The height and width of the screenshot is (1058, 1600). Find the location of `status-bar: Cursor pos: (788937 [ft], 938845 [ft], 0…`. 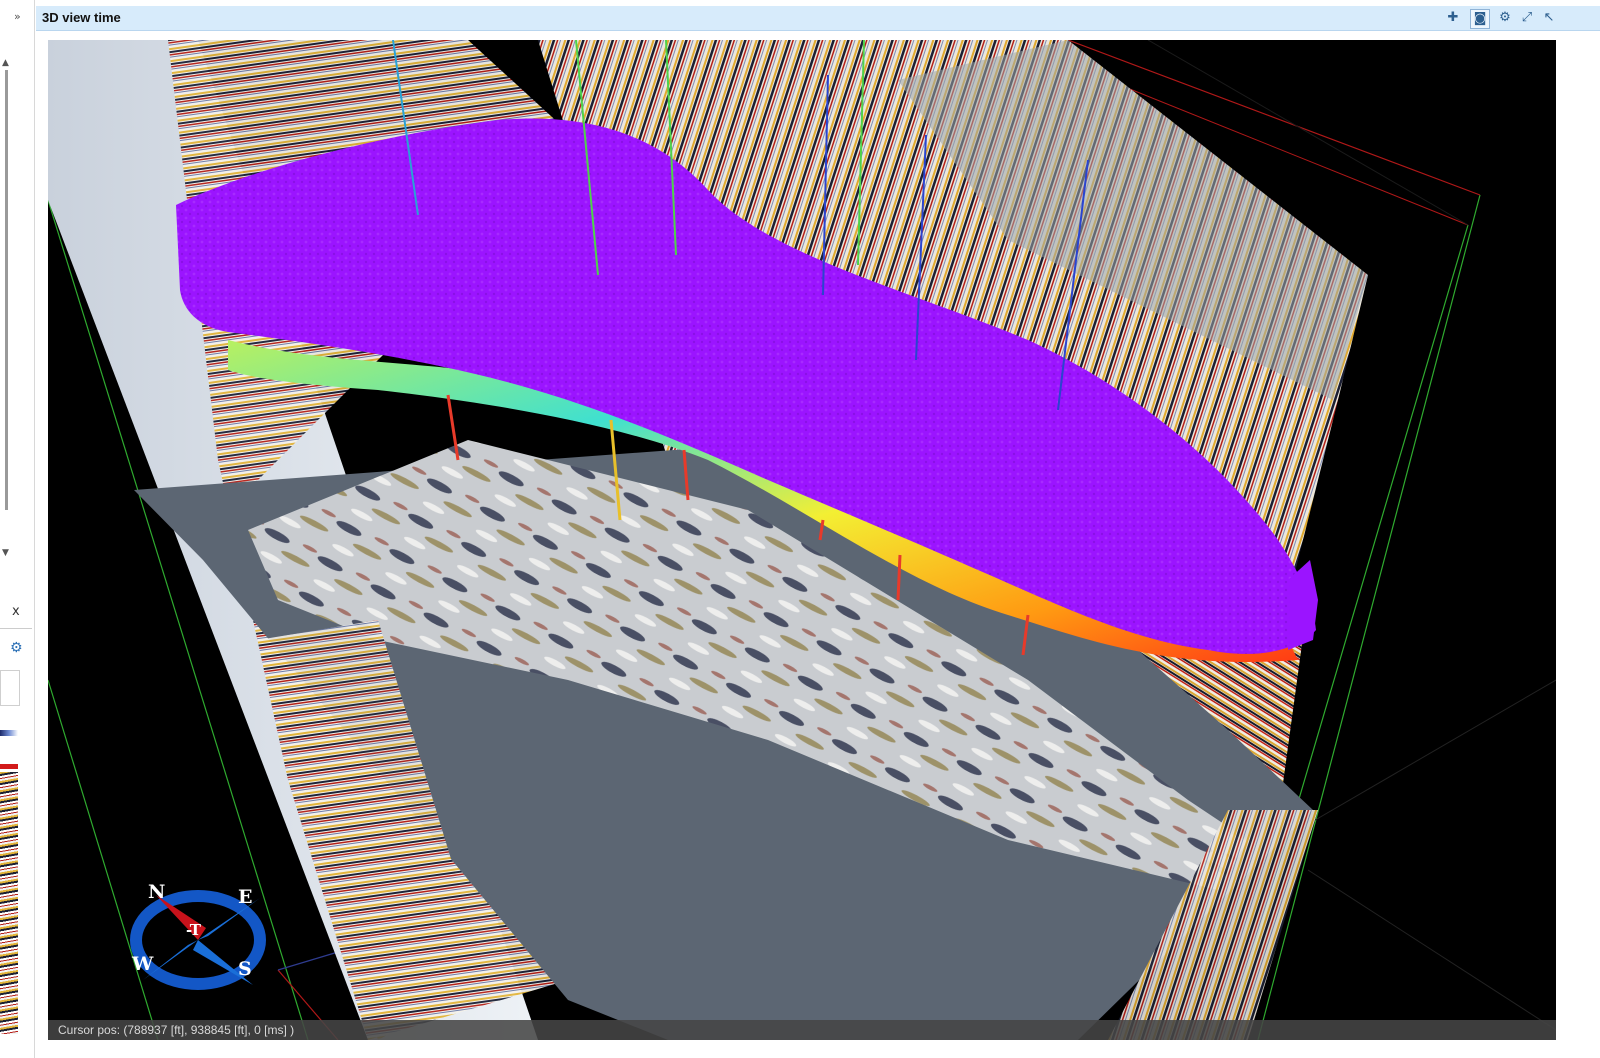

status-bar: Cursor pos: (788937 [ft], 938845 [ft], 0… is located at coordinates (802, 1030).